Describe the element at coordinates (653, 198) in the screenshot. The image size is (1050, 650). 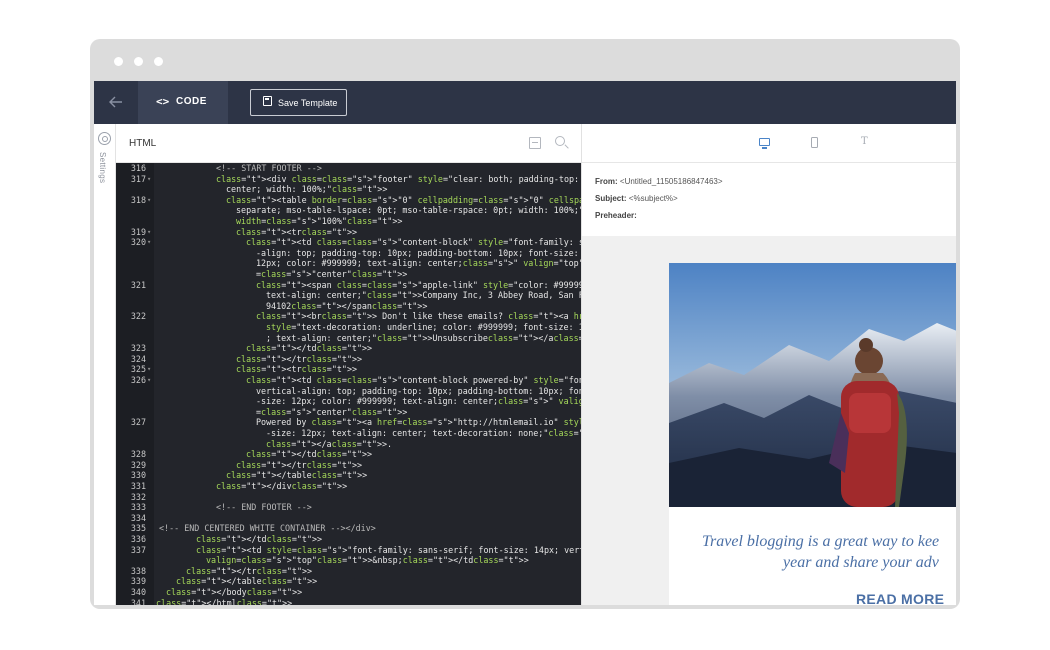
I see `subject-value: <%subject%>` at that location.